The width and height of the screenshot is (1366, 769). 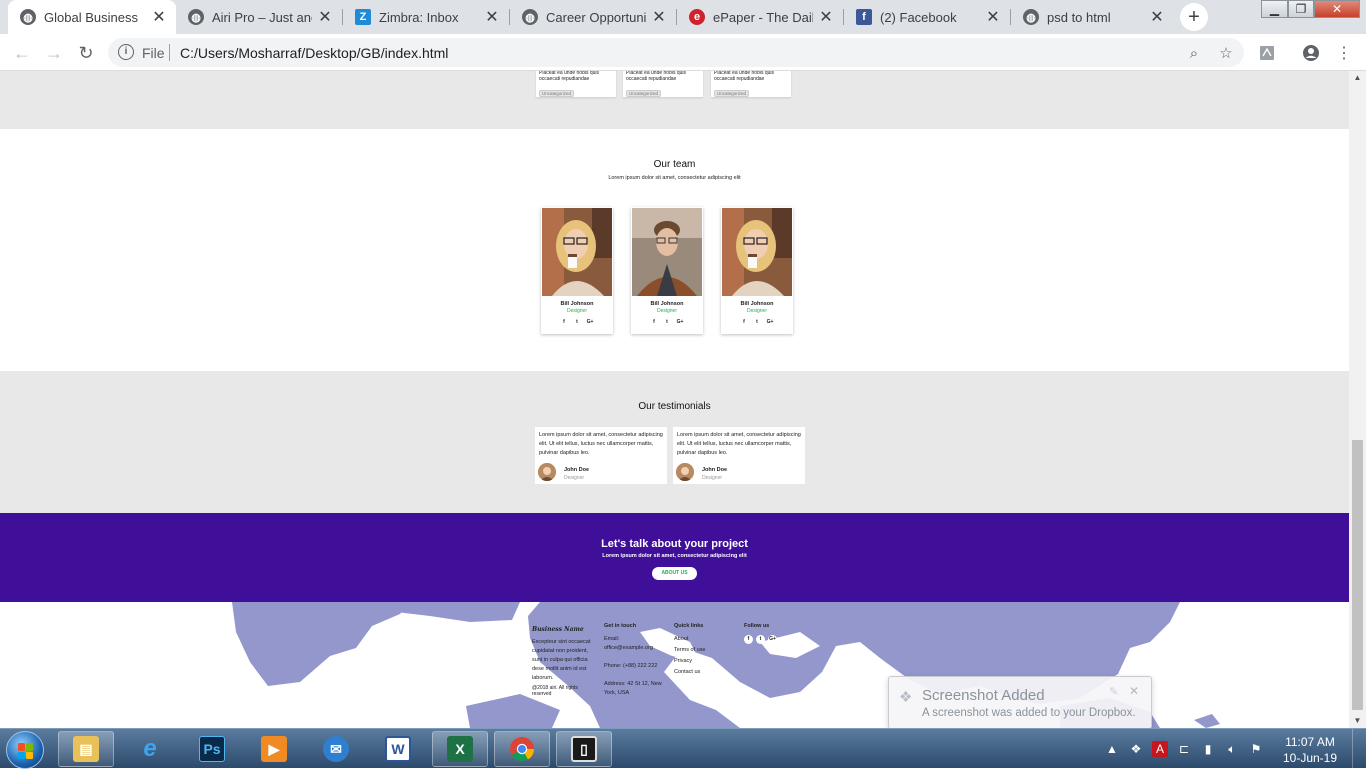 I want to click on action-center-flag-icon: ⚑, so click(x=1256, y=749).